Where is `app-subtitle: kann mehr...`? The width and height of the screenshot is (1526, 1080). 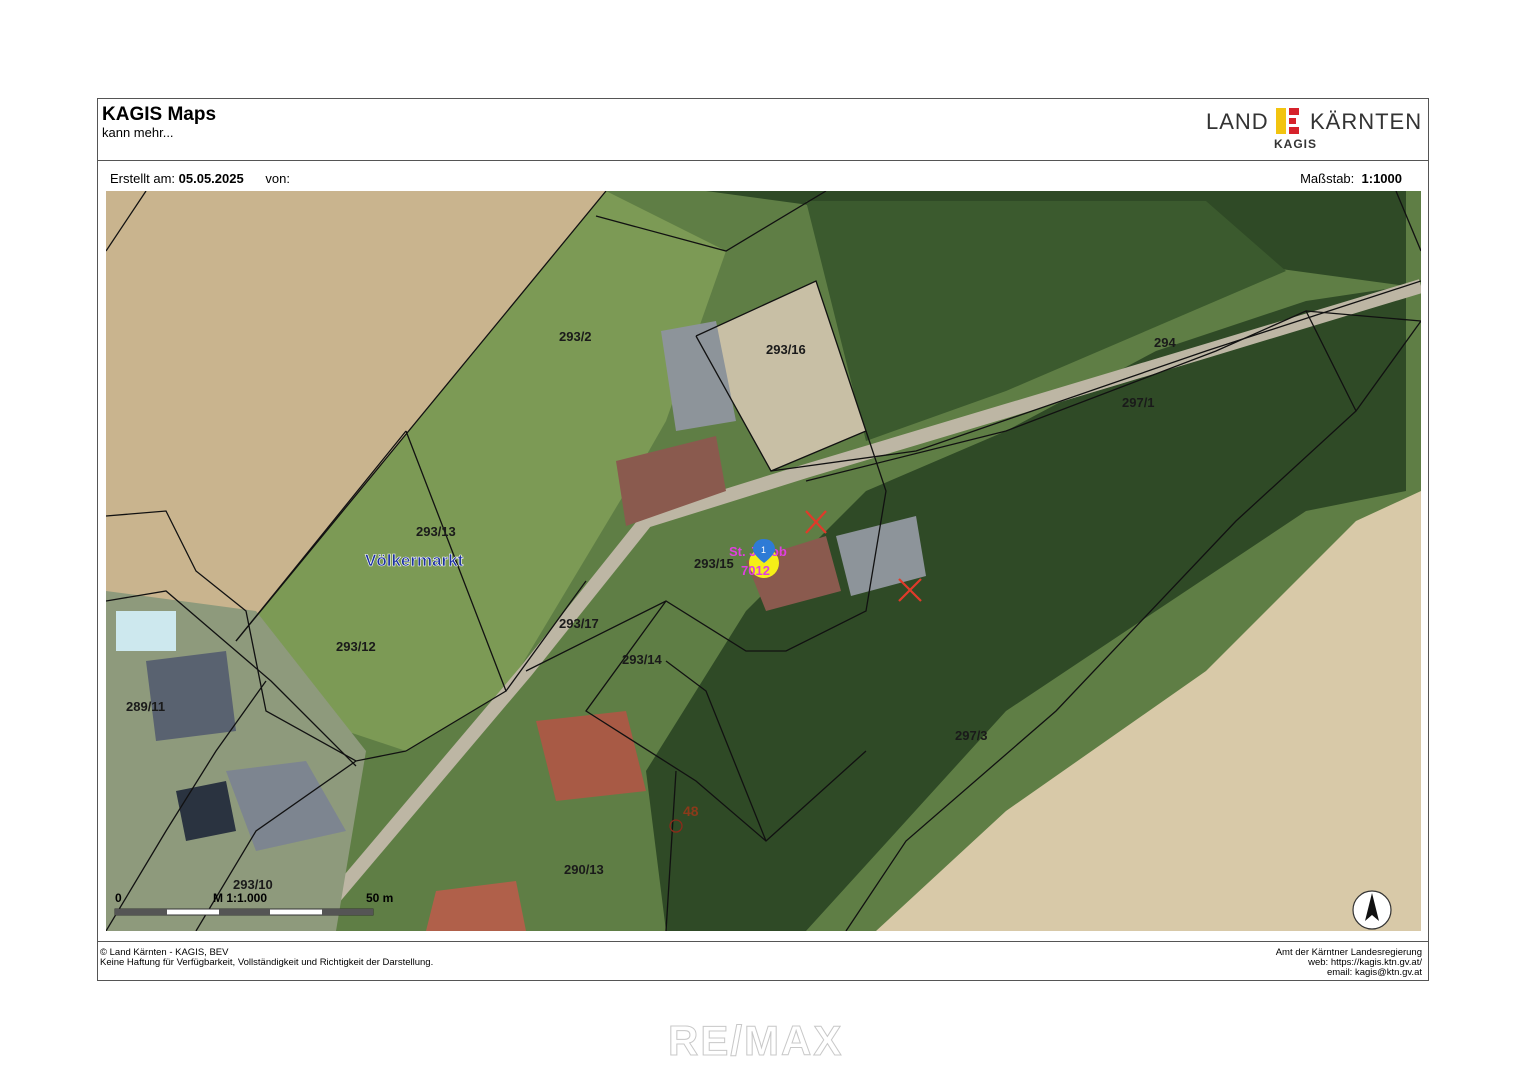 app-subtitle: kann mehr... is located at coordinates (138, 132).